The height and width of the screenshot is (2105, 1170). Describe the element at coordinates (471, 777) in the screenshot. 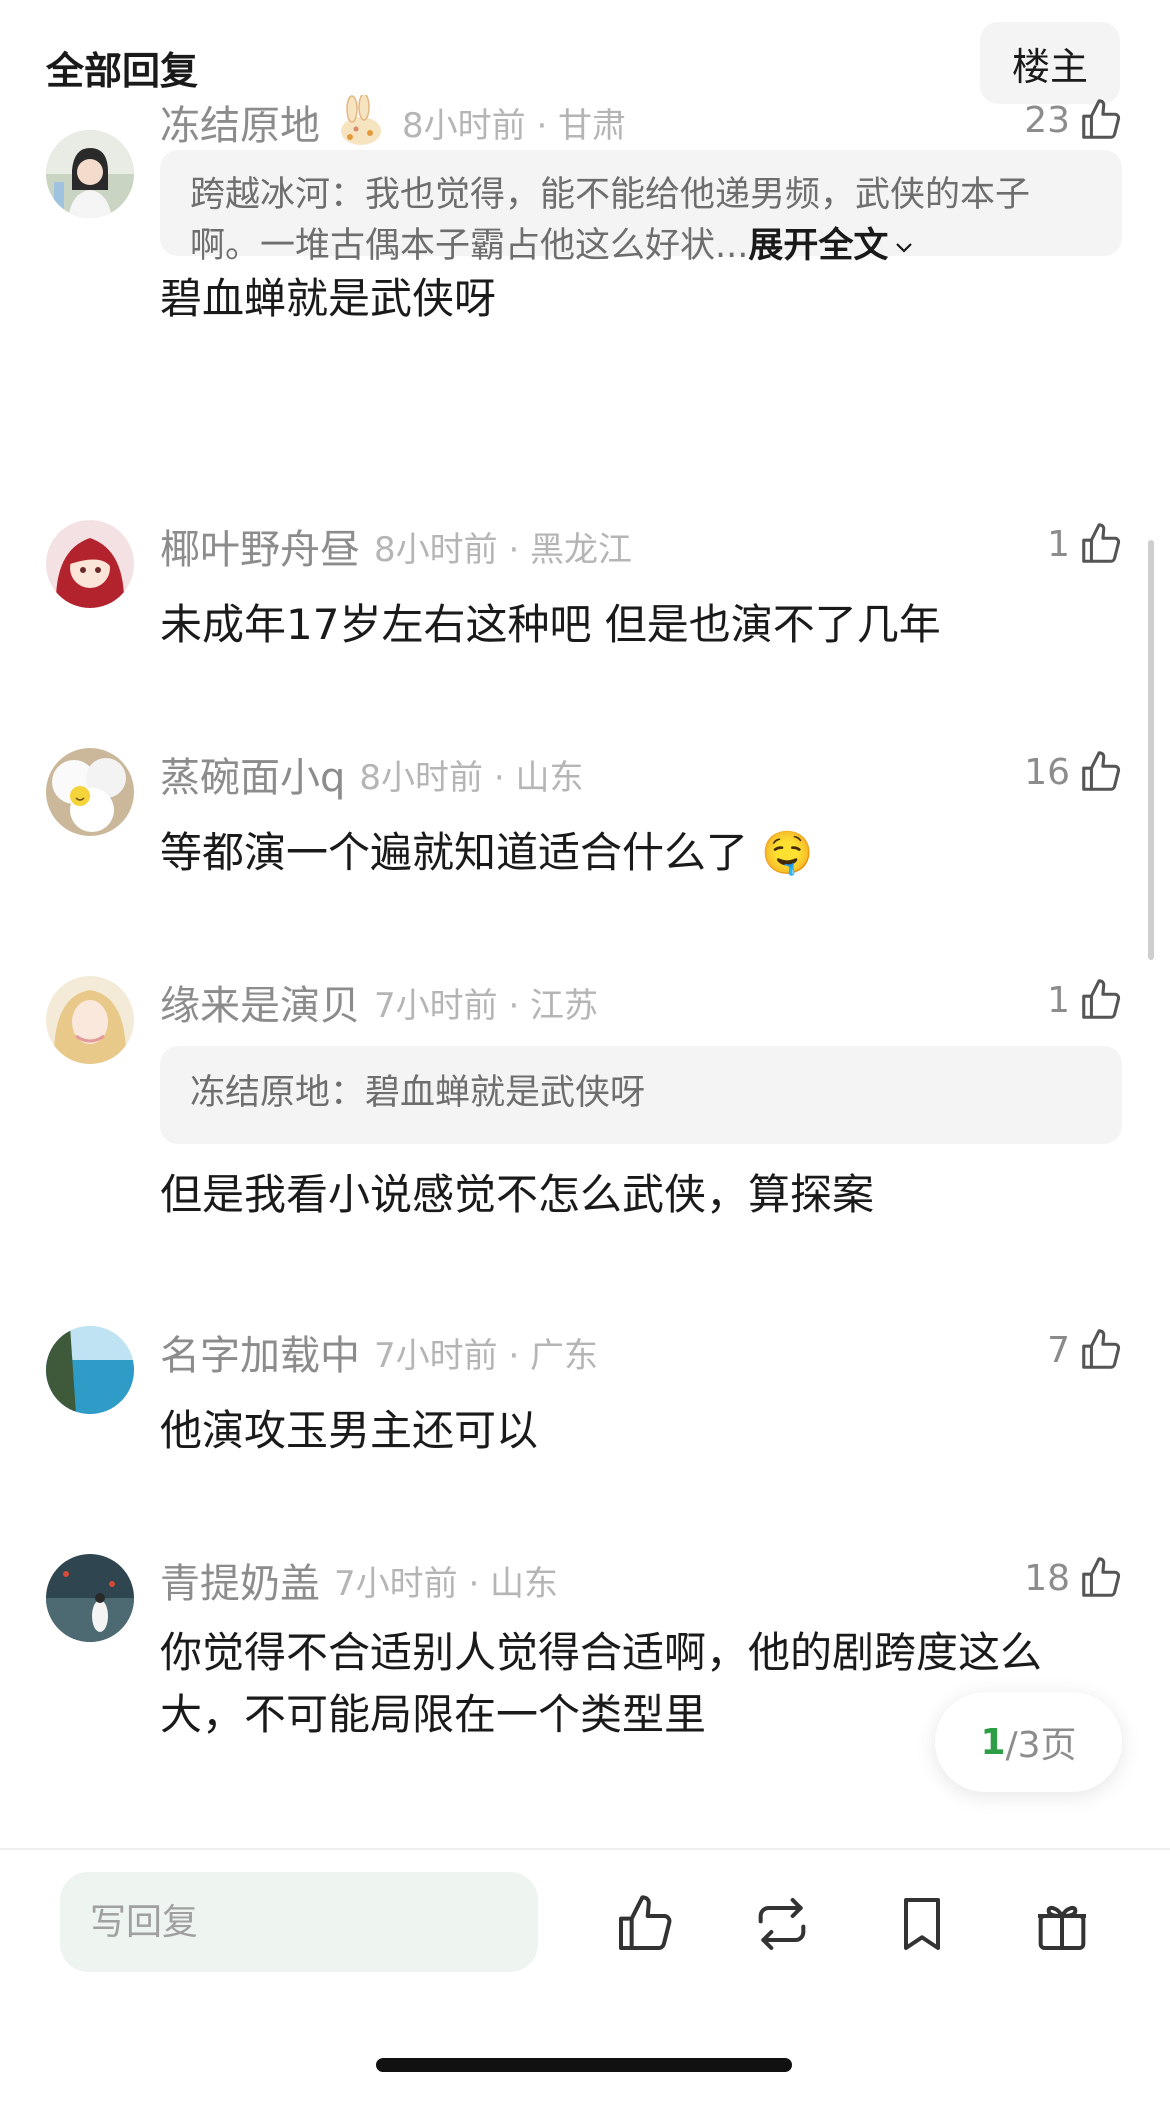

I see `comment-time-location: 8小时前 · 山东` at that location.